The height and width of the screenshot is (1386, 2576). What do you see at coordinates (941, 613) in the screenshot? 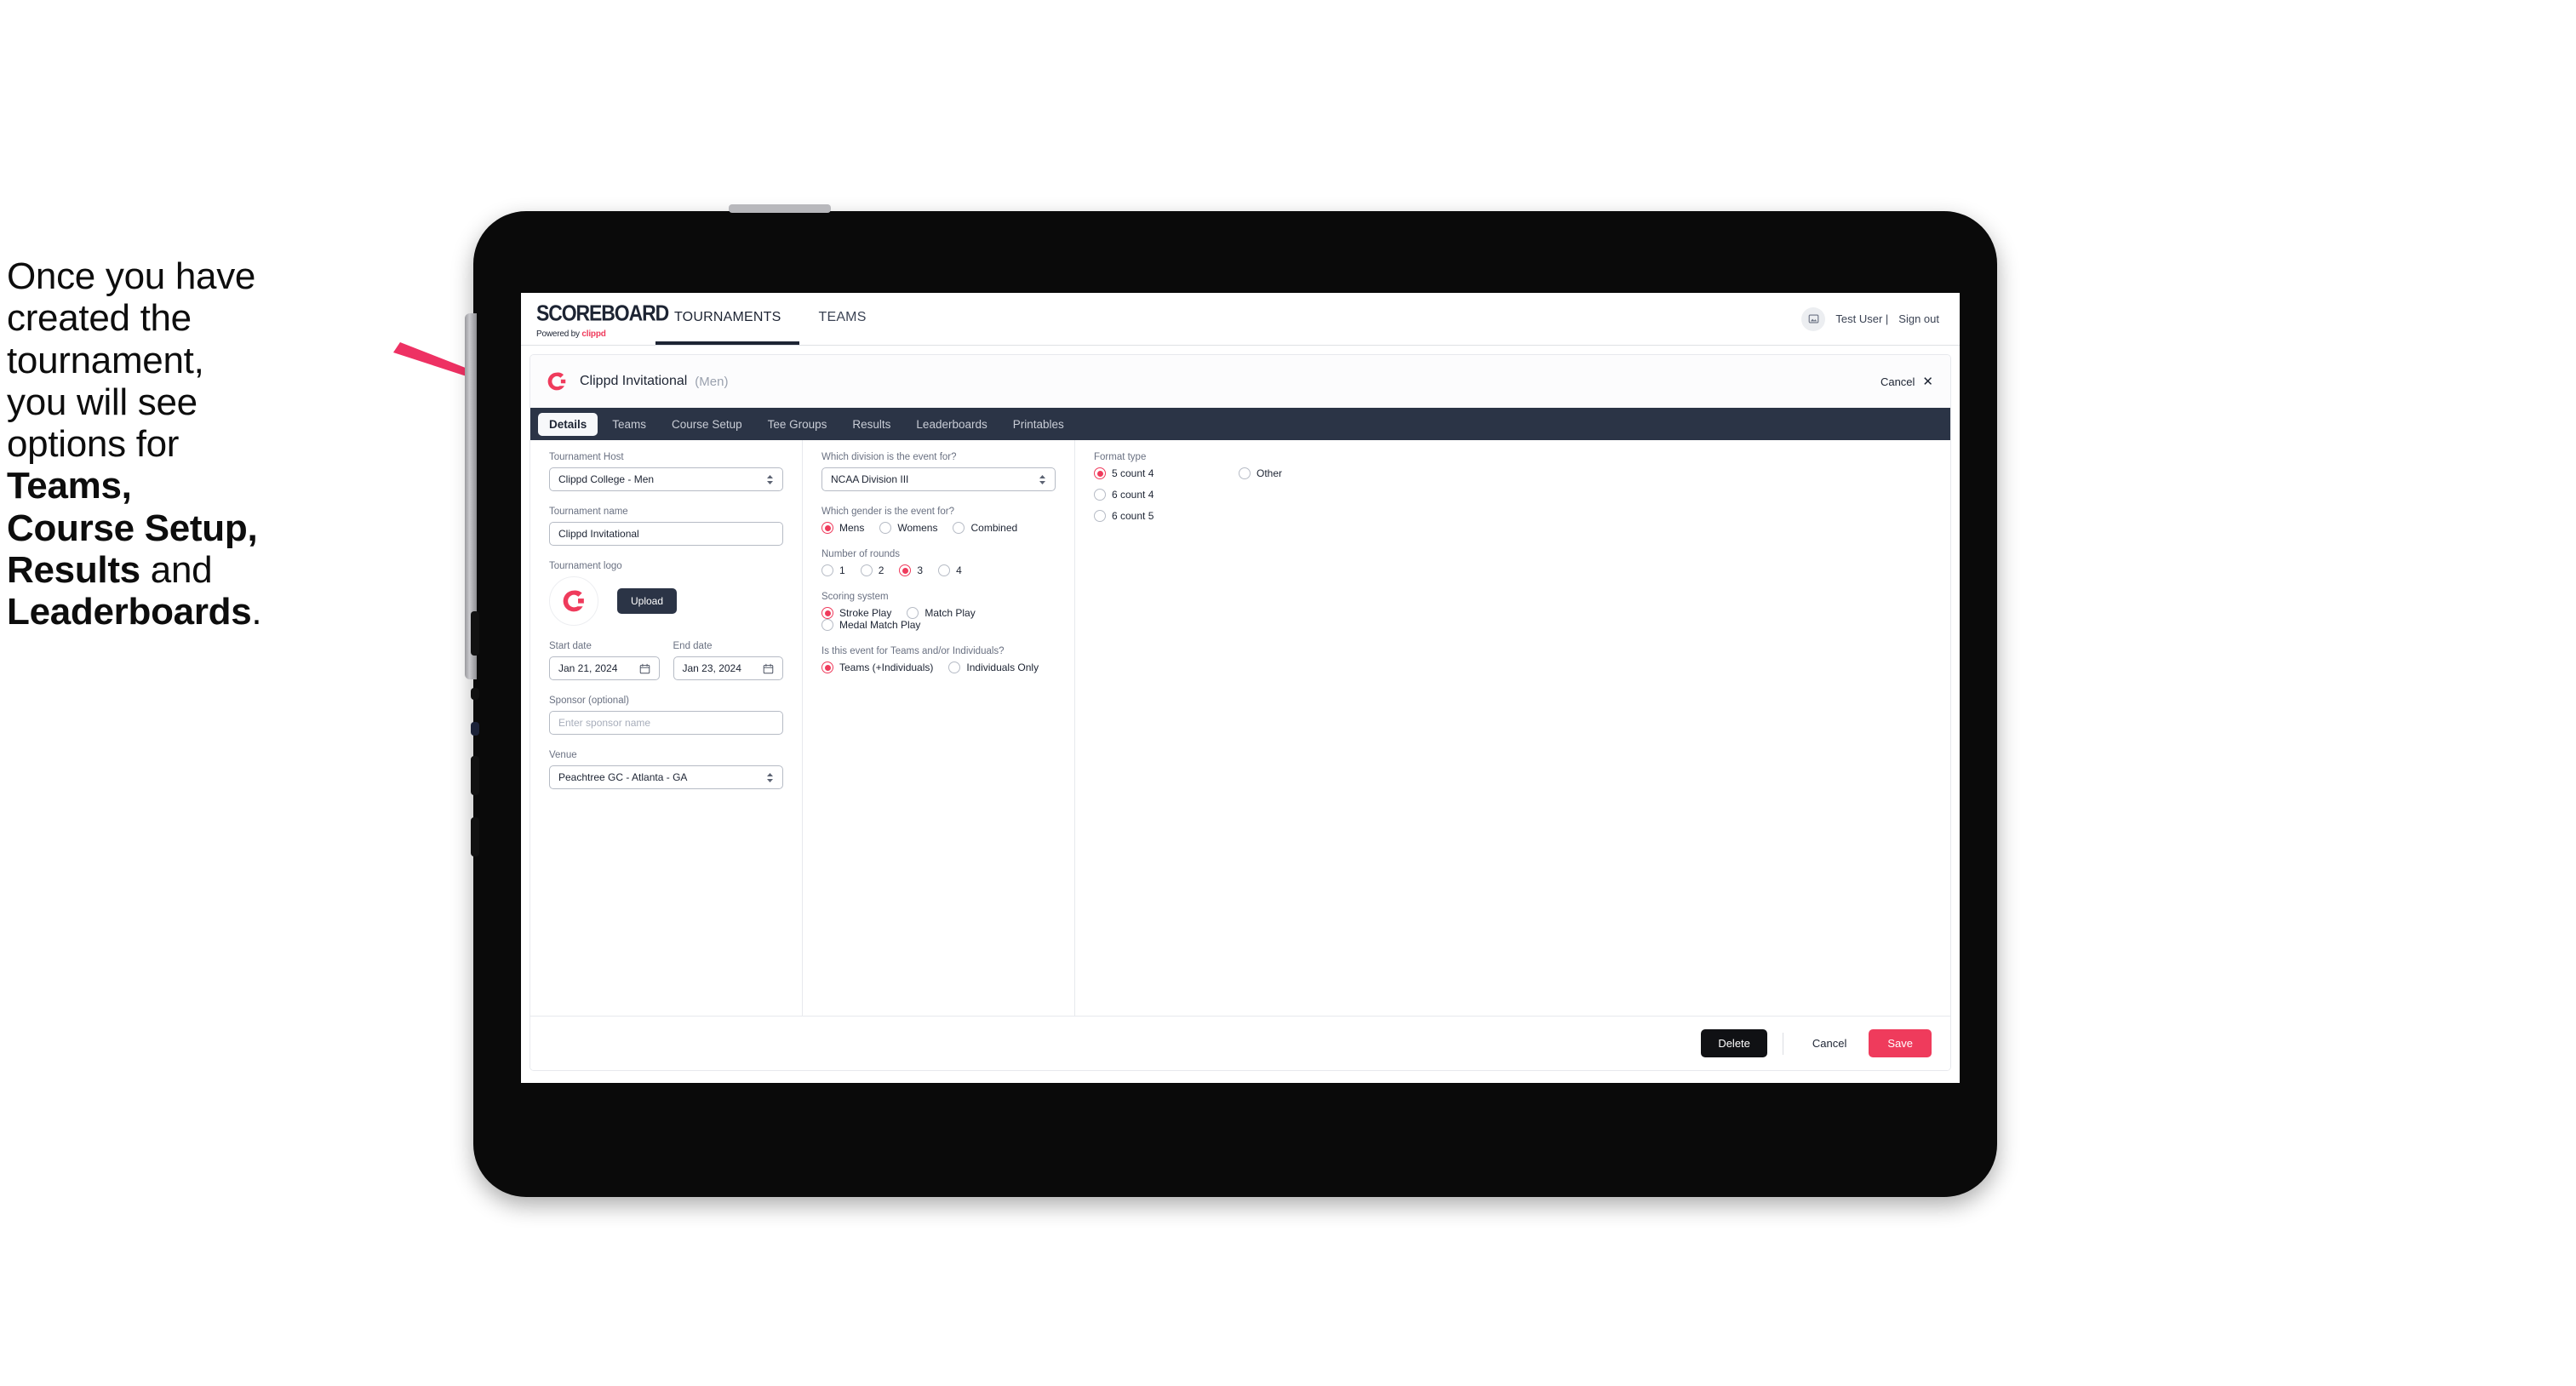
I see `scoring-option-match-play: Match Play` at bounding box center [941, 613].